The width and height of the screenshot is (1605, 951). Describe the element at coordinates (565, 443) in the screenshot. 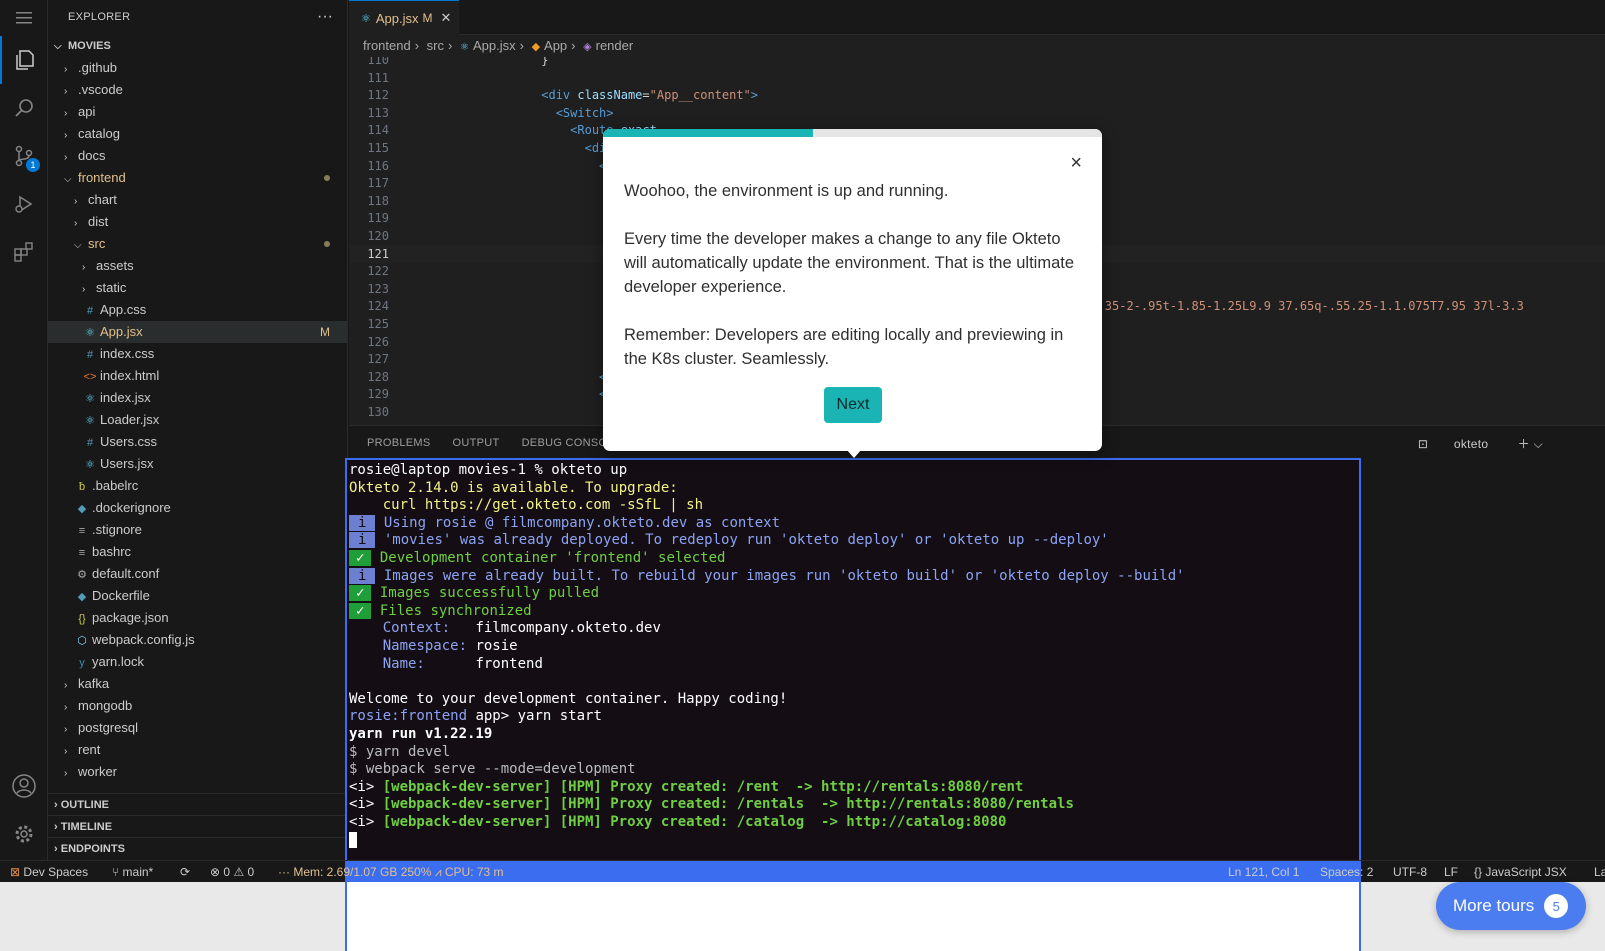

I see `tab-debug-console: DEBUG CONSO` at that location.